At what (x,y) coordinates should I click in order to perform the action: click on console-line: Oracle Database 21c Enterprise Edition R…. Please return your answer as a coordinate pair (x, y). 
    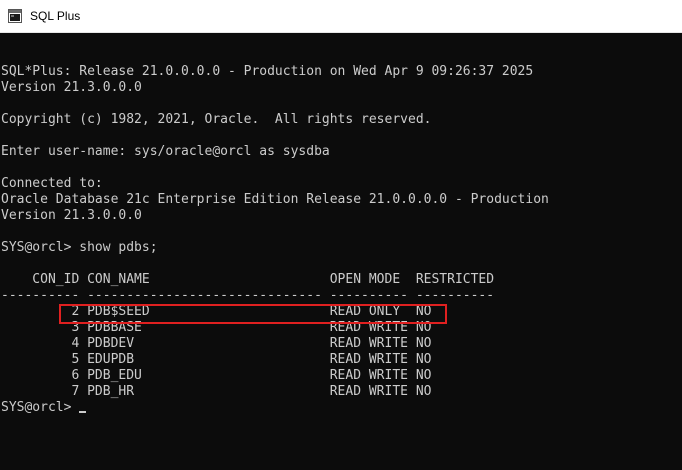
    Looking at the image, I should click on (275, 199).